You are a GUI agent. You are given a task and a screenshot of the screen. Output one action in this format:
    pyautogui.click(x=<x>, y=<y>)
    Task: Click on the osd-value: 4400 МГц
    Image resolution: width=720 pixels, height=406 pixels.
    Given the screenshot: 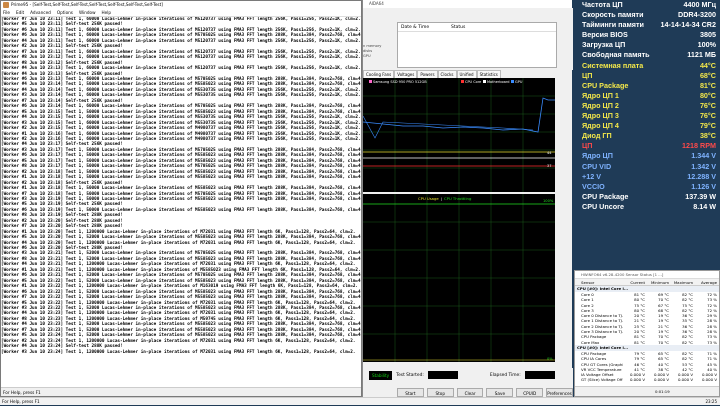 What is the action you would take?
    pyautogui.click(x=699, y=4)
    